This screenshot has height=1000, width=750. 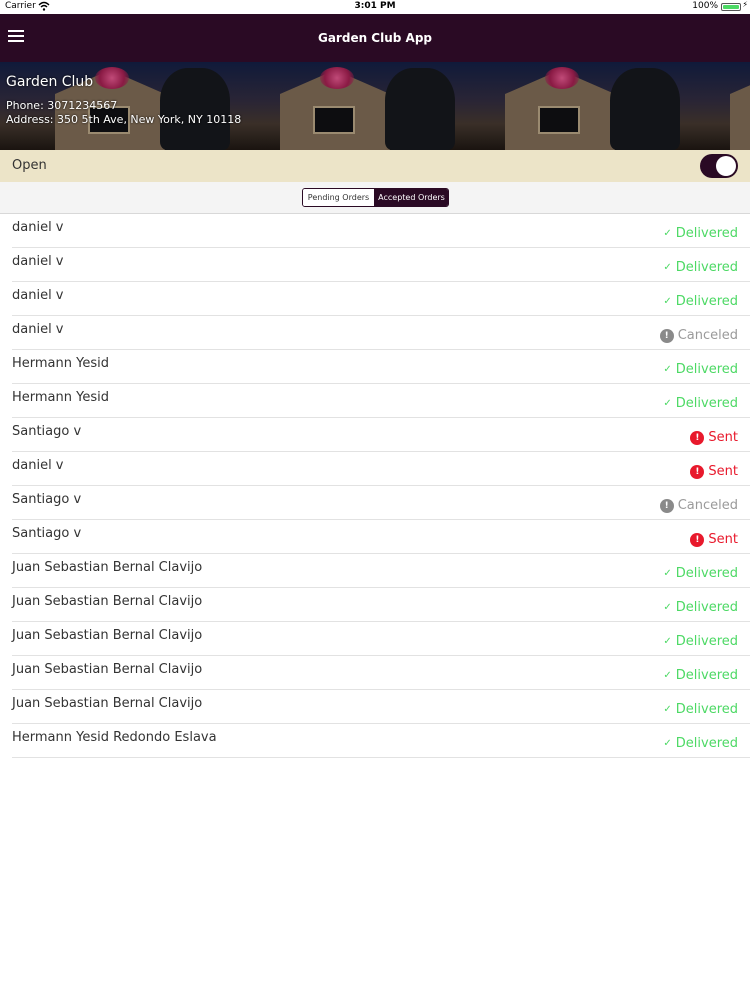 I want to click on app-title: Garden Club App, so click(x=374, y=38).